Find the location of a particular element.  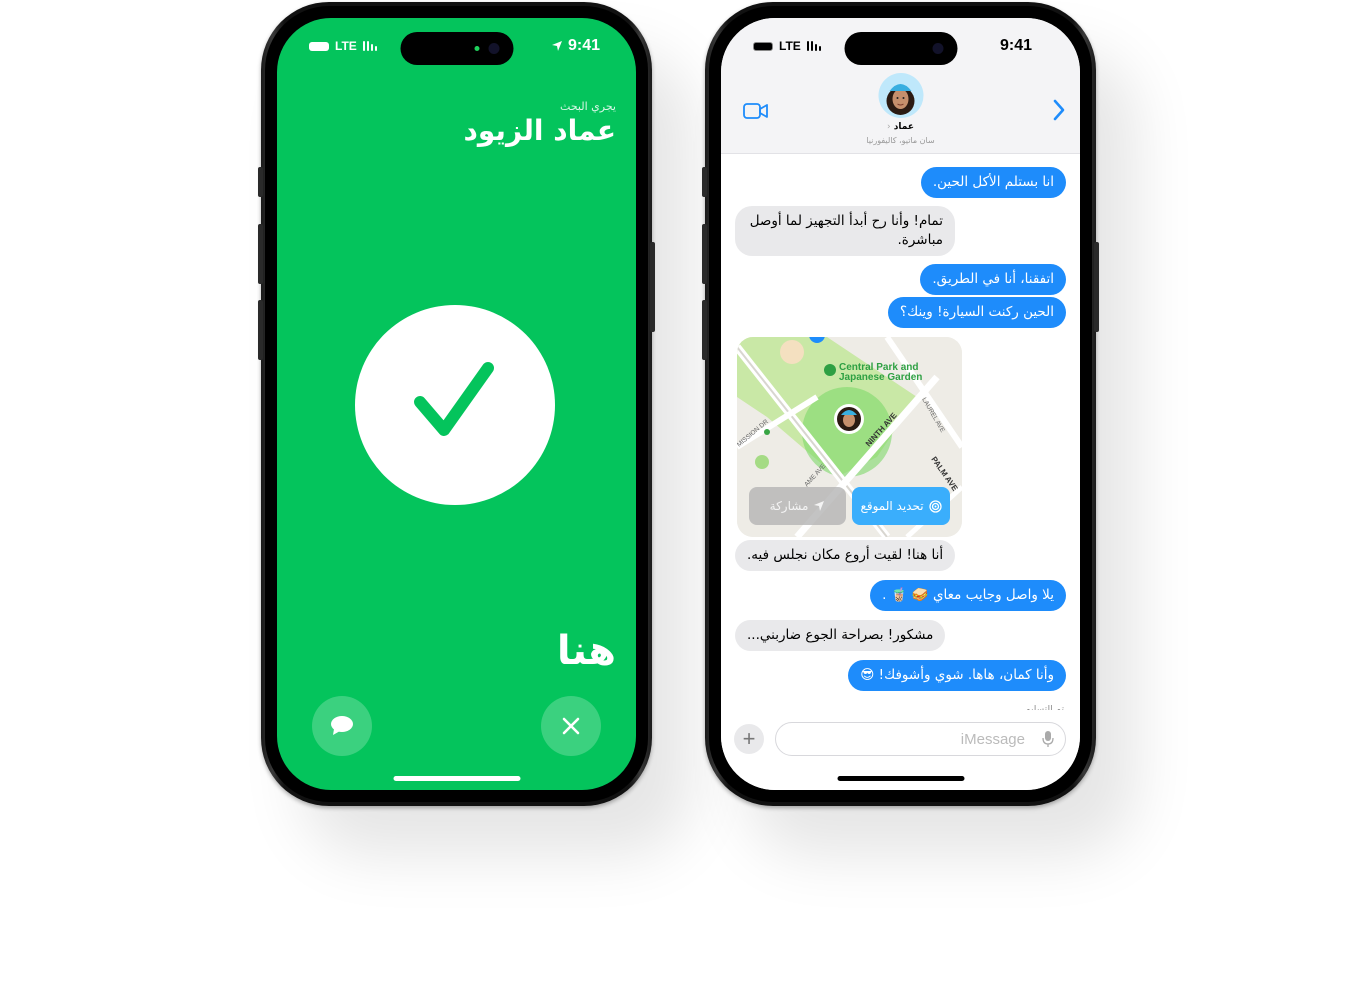

input-placeholder: iMessage is located at coordinates (992, 739).